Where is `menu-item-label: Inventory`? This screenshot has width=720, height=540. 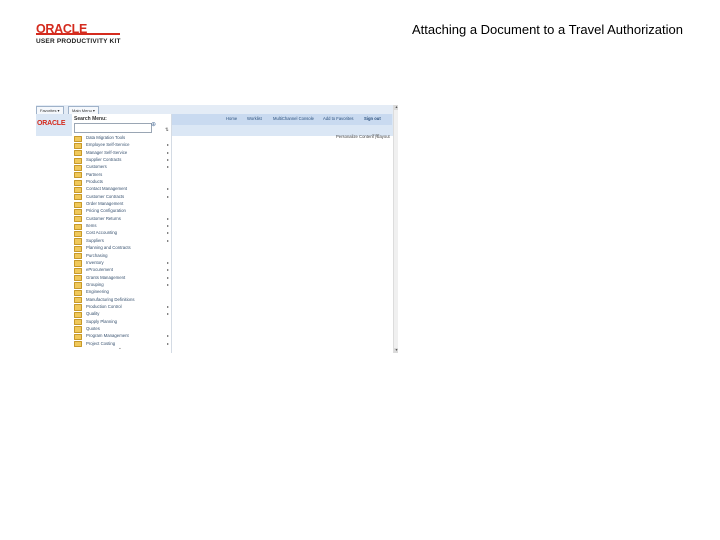
menu-item-label: Inventory is located at coordinates (95, 262).